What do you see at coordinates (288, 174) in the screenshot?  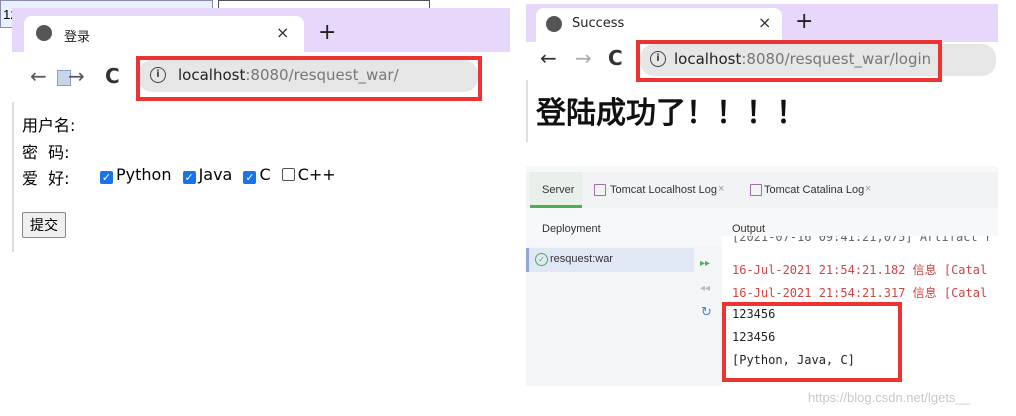 I see `checkbox-unchecked` at bounding box center [288, 174].